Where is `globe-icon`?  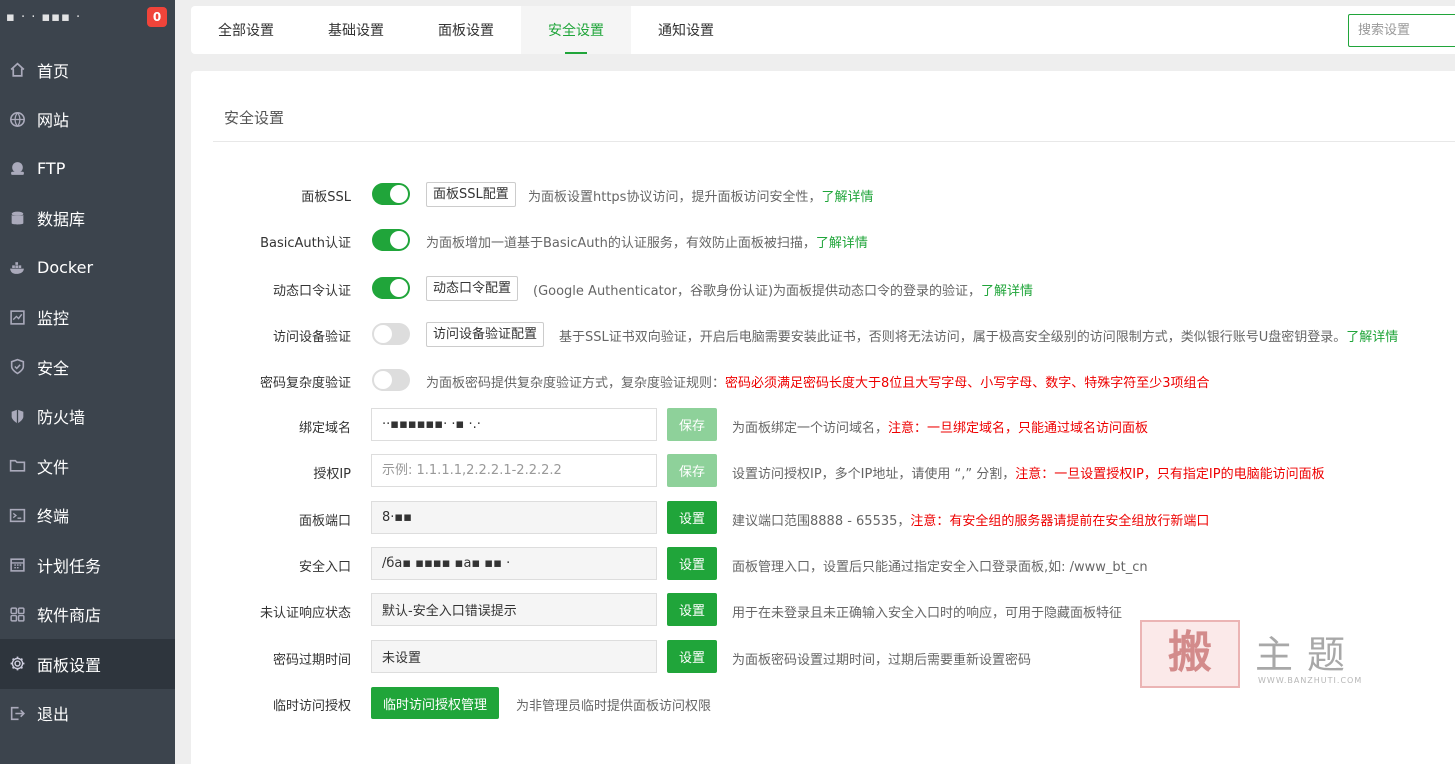
globe-icon is located at coordinates (17, 119).